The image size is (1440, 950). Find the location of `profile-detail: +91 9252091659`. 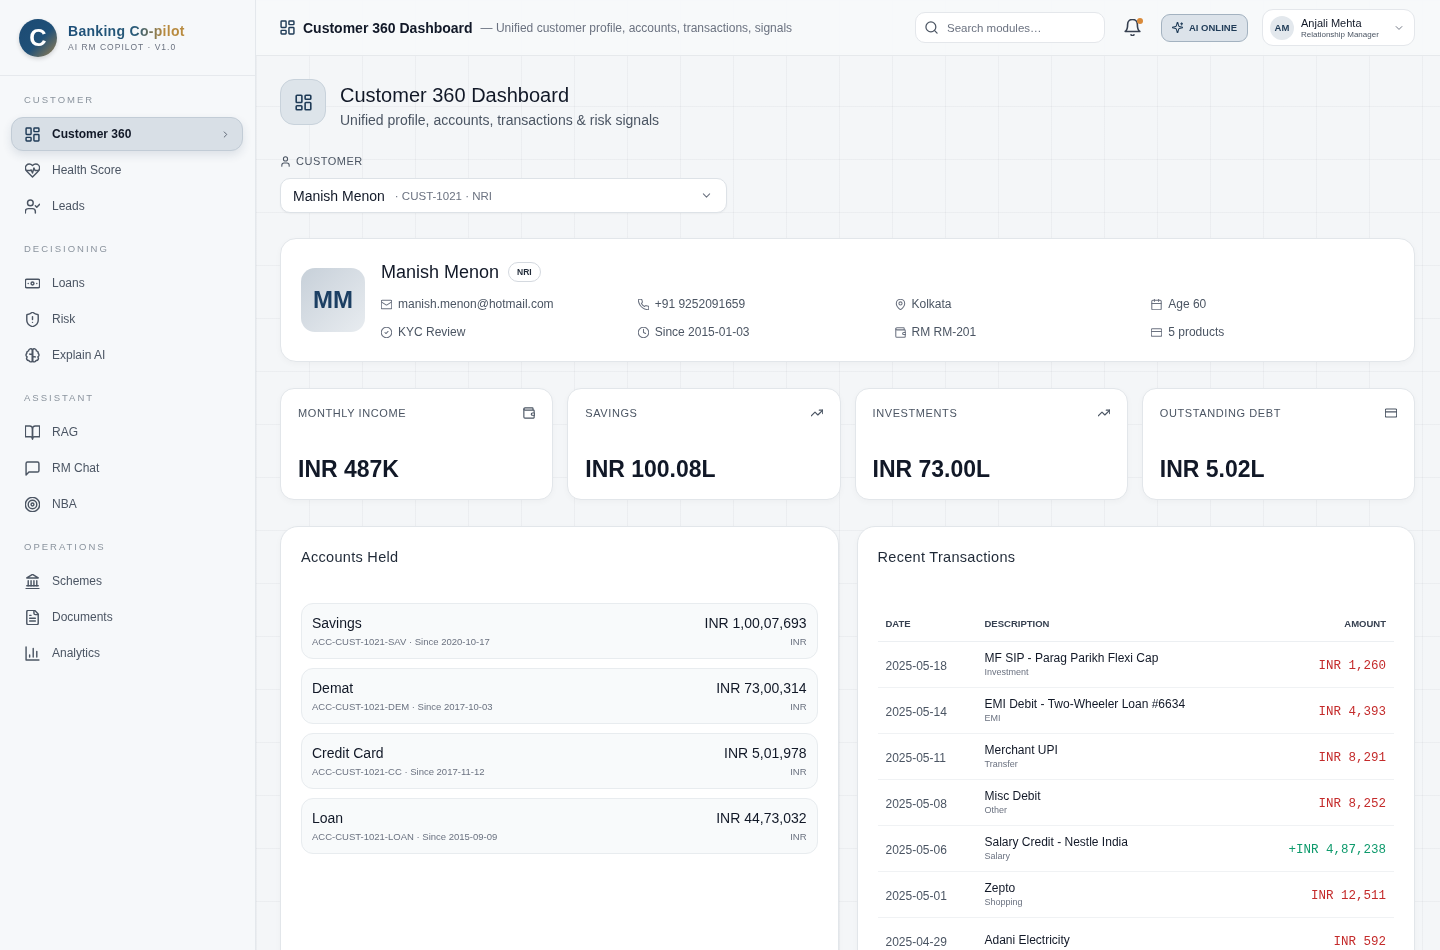

profile-detail: +91 9252091659 is located at coordinates (700, 304).